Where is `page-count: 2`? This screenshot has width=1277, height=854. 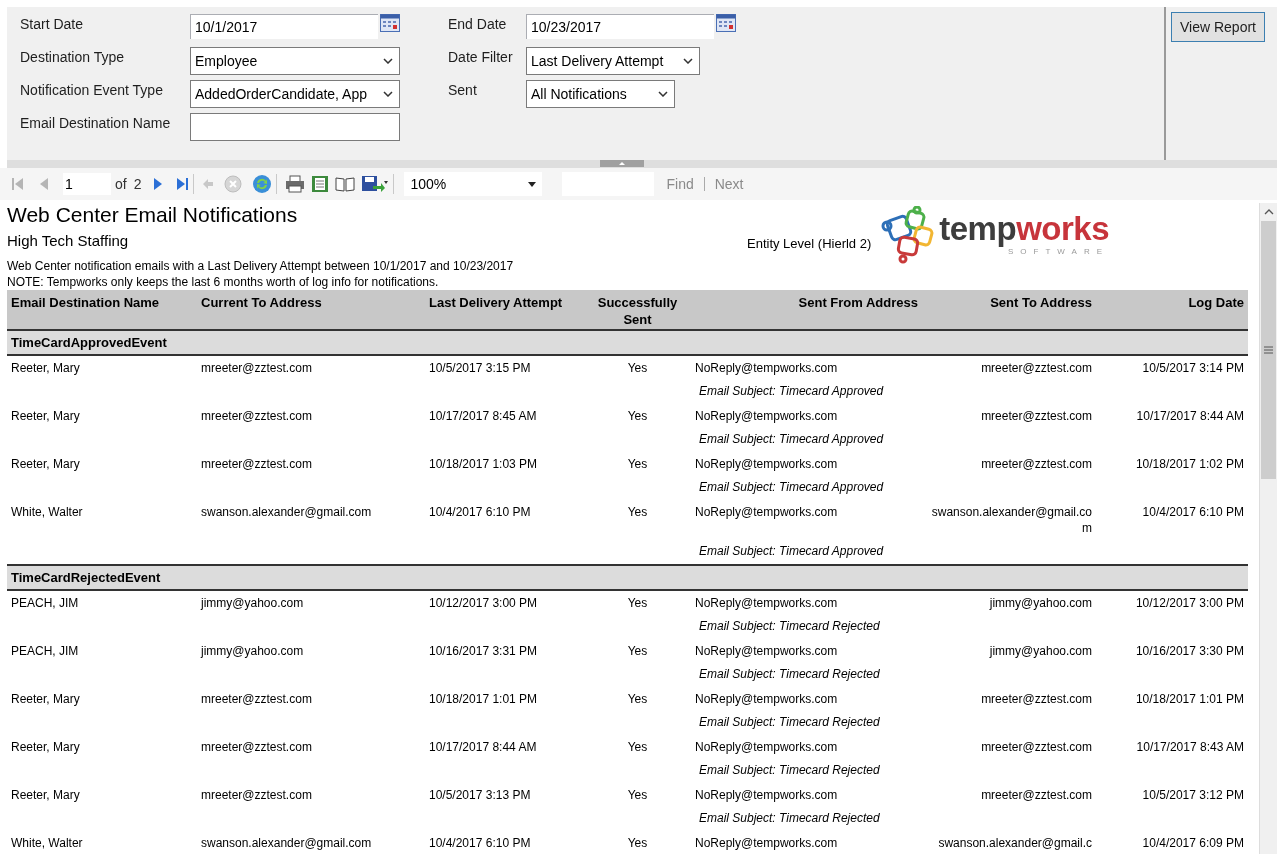
page-count: 2 is located at coordinates (137, 184).